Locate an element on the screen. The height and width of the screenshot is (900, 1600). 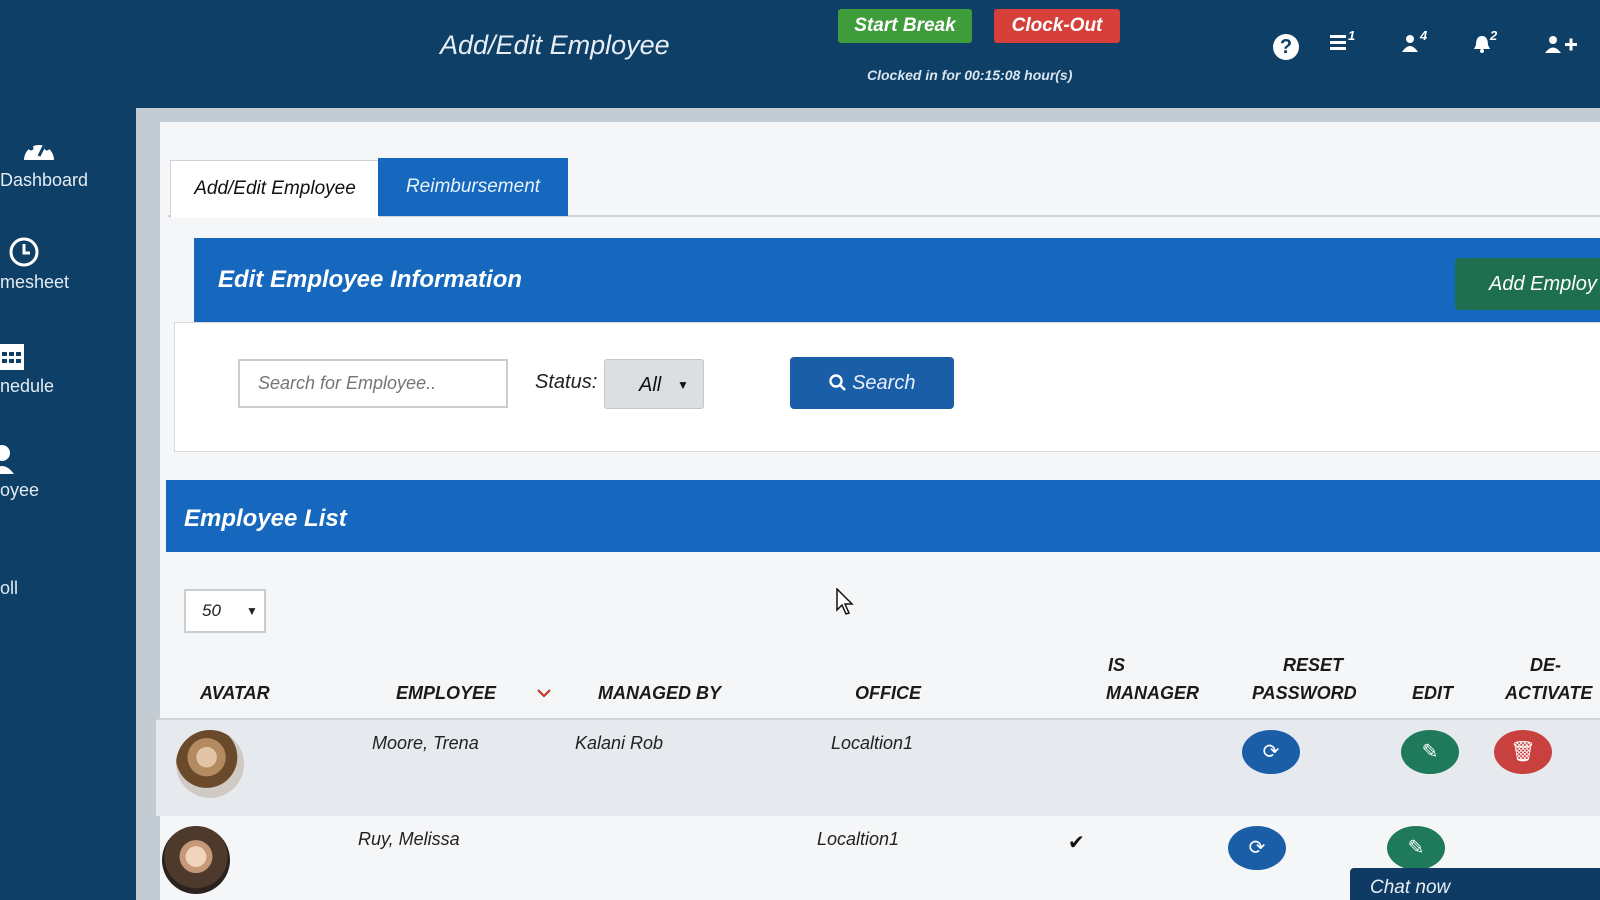
edit-section-title: Edit Employee Information is located at coordinates (370, 279).